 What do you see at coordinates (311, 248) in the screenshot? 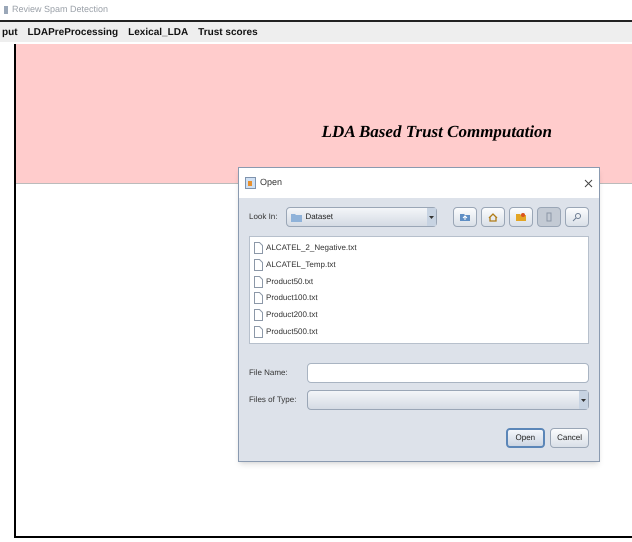
I see `file-item: ALCATEL_2_Negative.txt` at bounding box center [311, 248].